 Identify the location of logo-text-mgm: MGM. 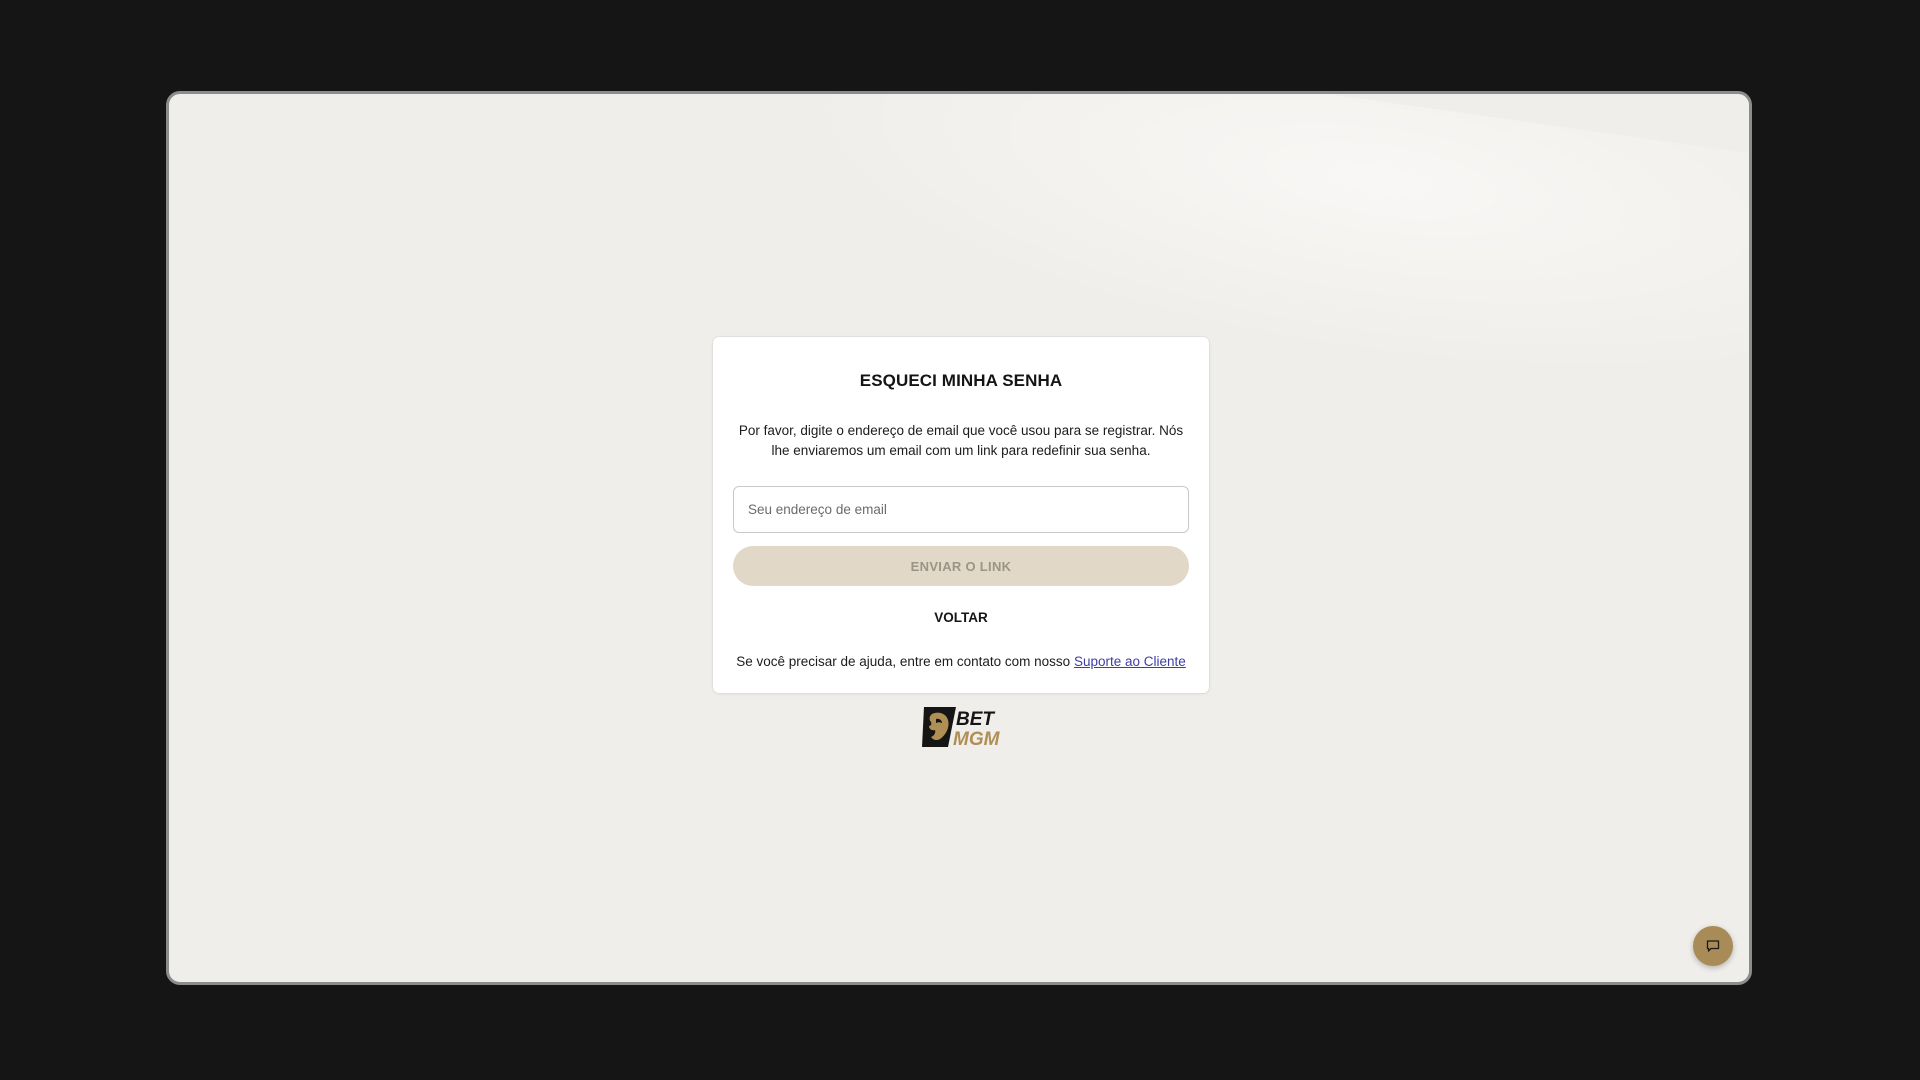
(977, 739).